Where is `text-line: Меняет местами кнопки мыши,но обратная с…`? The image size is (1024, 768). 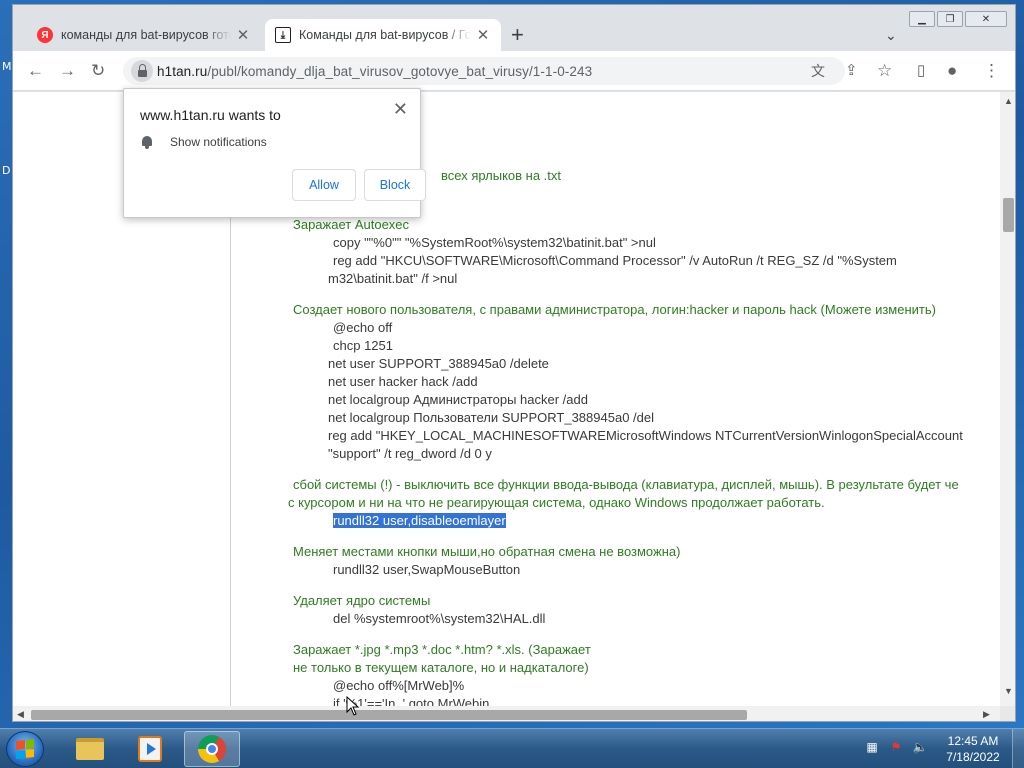
text-line: Меняет местами кнопки мыши,но обратная с… is located at coordinates (487, 551).